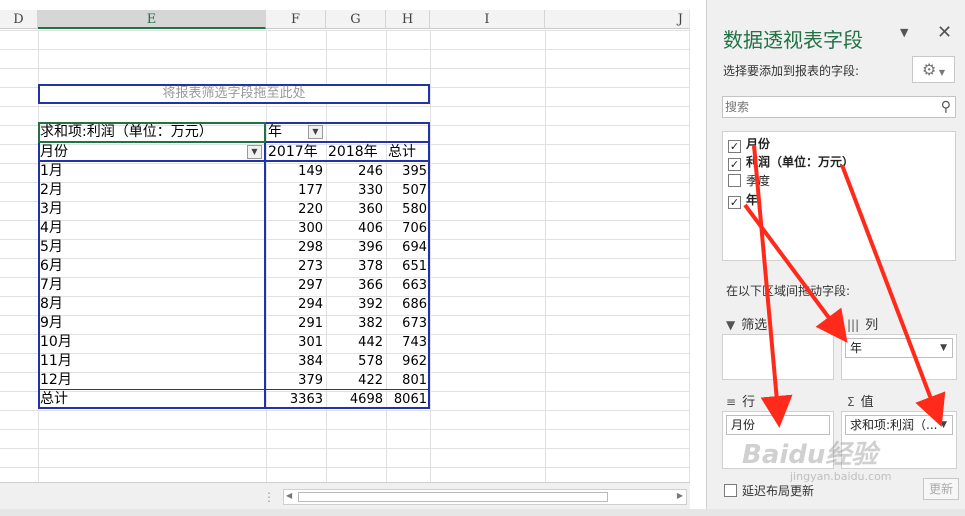  Describe the element at coordinates (152, 19) in the screenshot. I see `column-header-e: E` at that location.